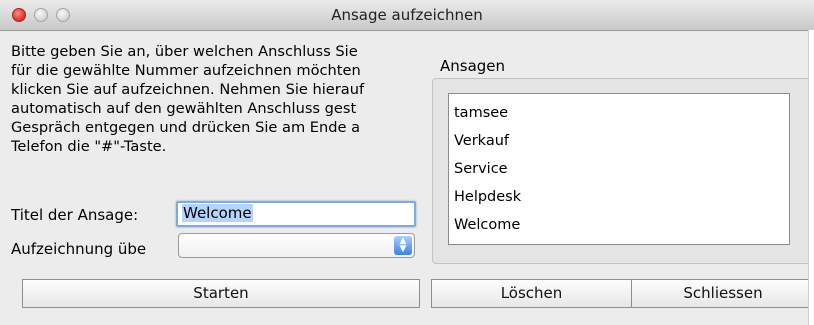 The height and width of the screenshot is (325, 814). Describe the element at coordinates (621, 141) in the screenshot. I see `list-item: Verkauf` at that location.